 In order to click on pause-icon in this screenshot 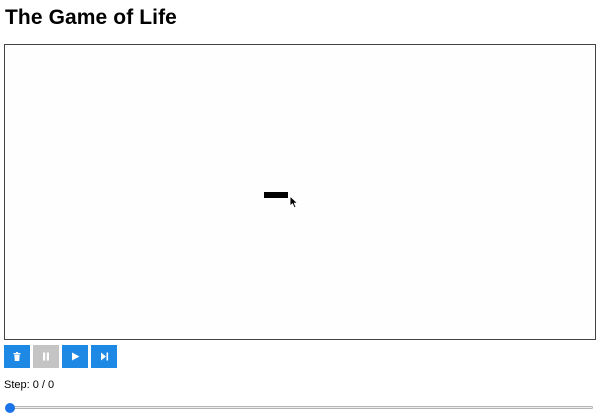, I will do `click(46, 356)`.